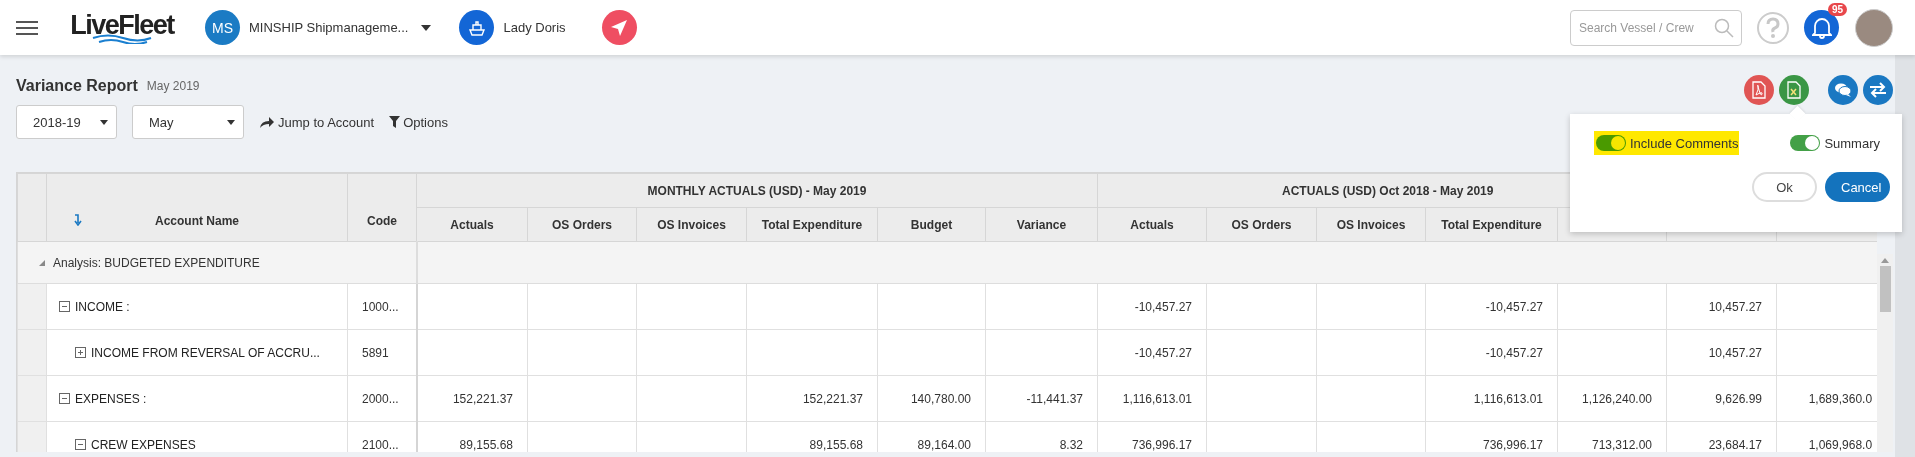 The width and height of the screenshot is (1915, 457). What do you see at coordinates (1874, 27) in the screenshot?
I see `user-avatar` at bounding box center [1874, 27].